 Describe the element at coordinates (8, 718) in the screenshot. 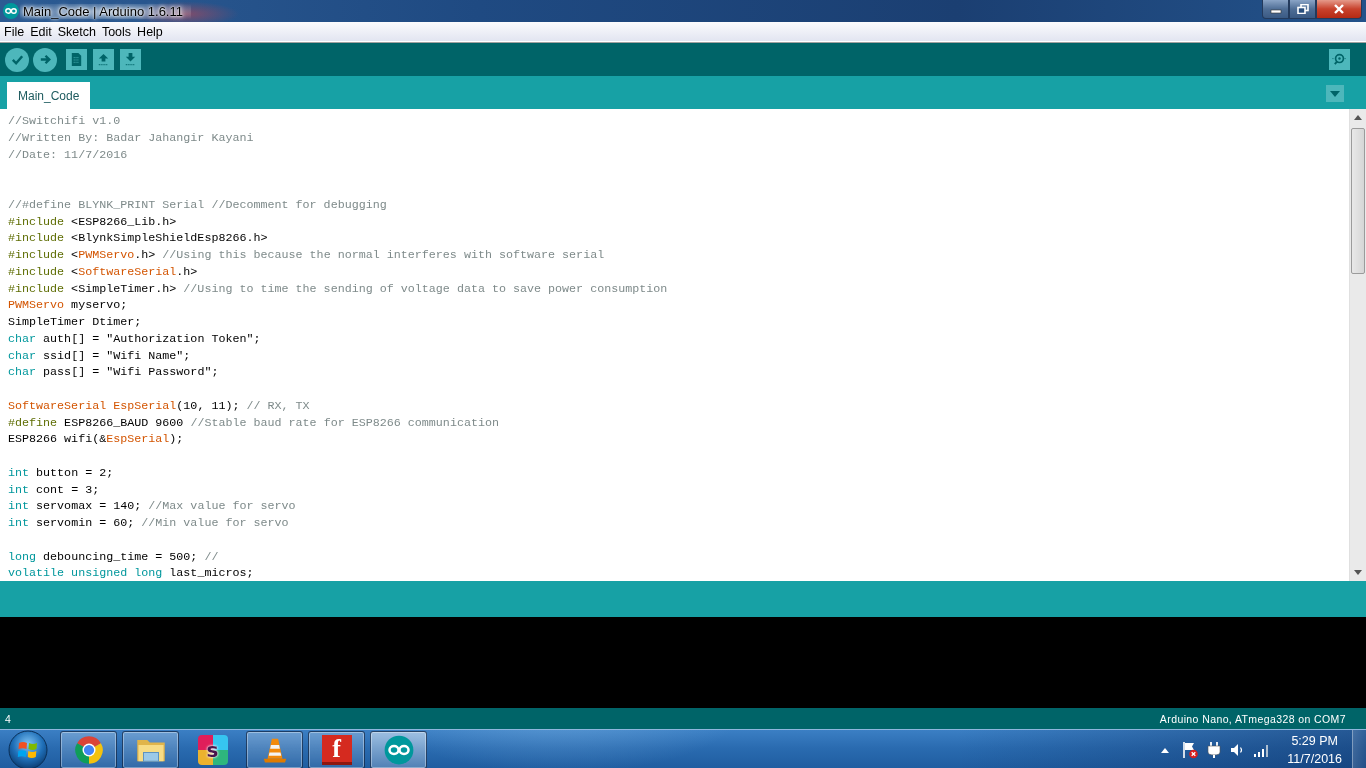

I see `line-number: 4` at that location.